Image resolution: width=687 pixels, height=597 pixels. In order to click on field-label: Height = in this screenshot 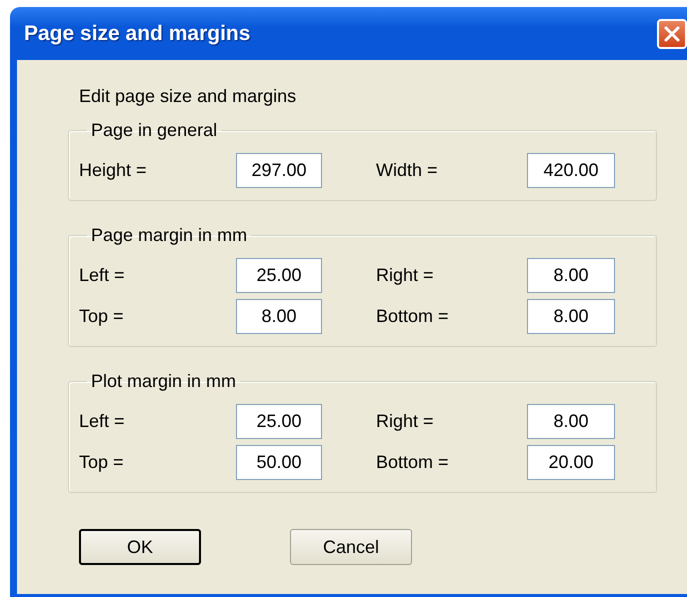, I will do `click(113, 170)`.